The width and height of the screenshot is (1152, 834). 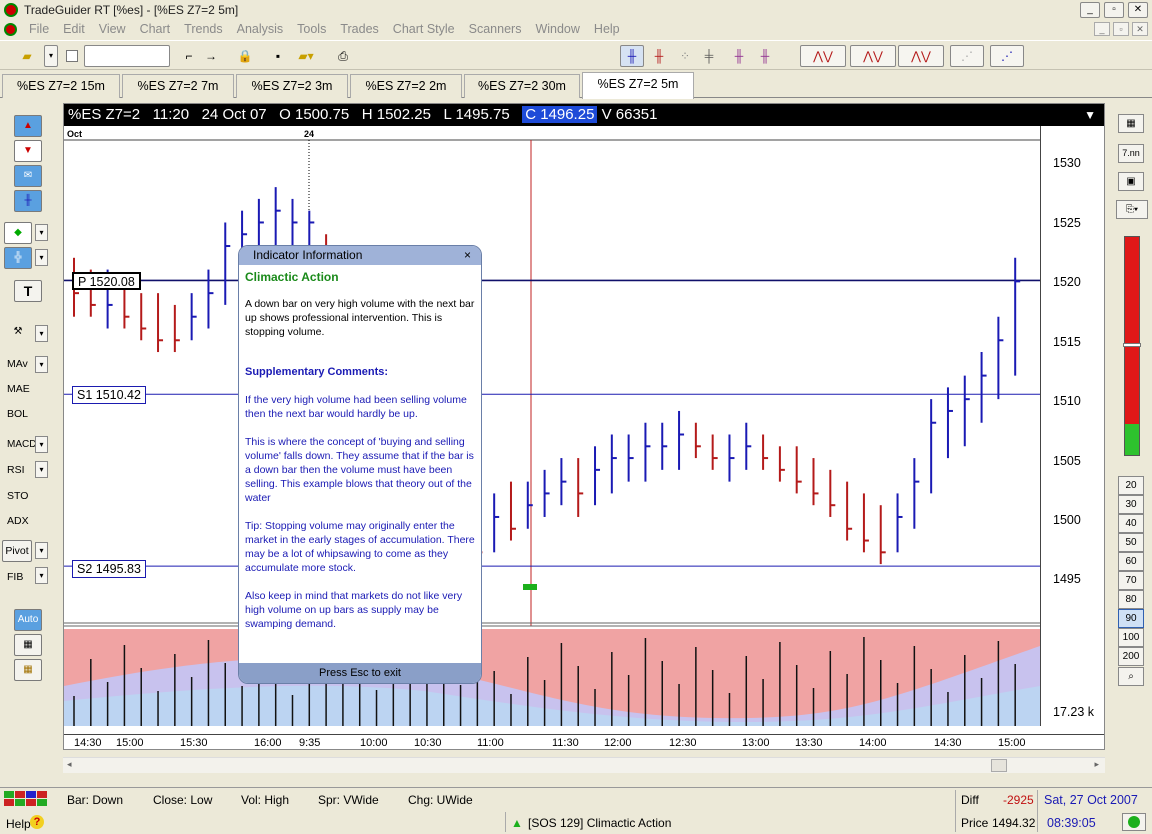 I want to click on bol-button: BOL, so click(x=17, y=414).